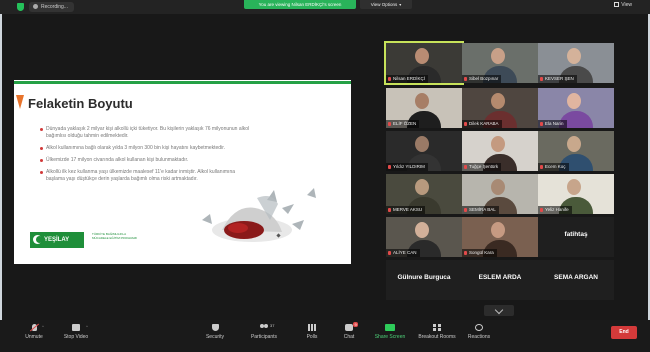 The width and height of the screenshot is (650, 352). What do you see at coordinates (349, 331) in the screenshot?
I see `chat-button: 9 Chat` at bounding box center [349, 331].